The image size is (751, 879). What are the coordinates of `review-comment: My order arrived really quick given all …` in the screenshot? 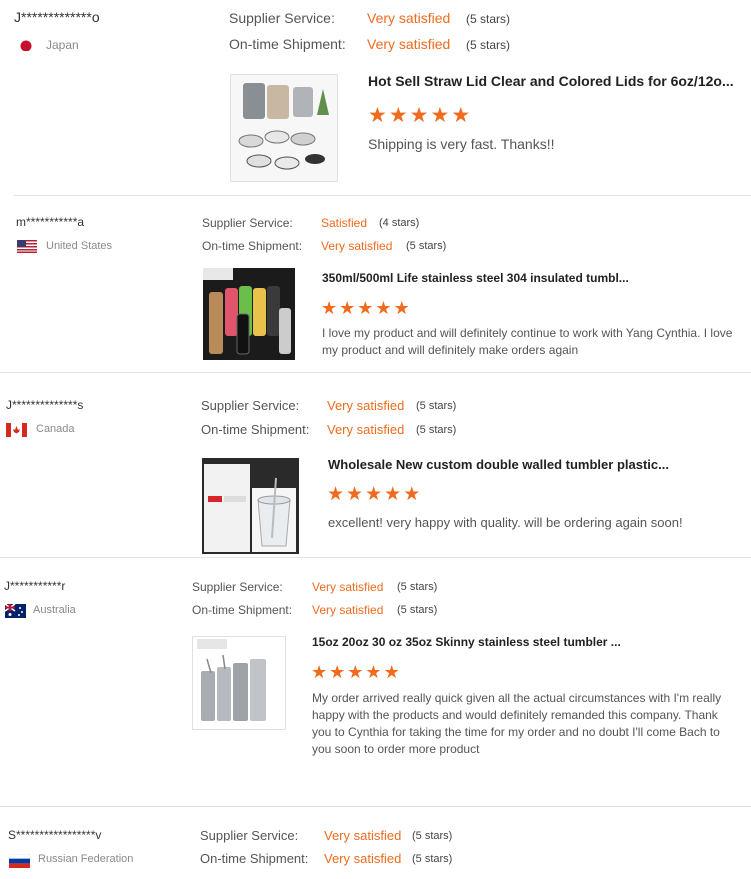 It's located at (517, 723).